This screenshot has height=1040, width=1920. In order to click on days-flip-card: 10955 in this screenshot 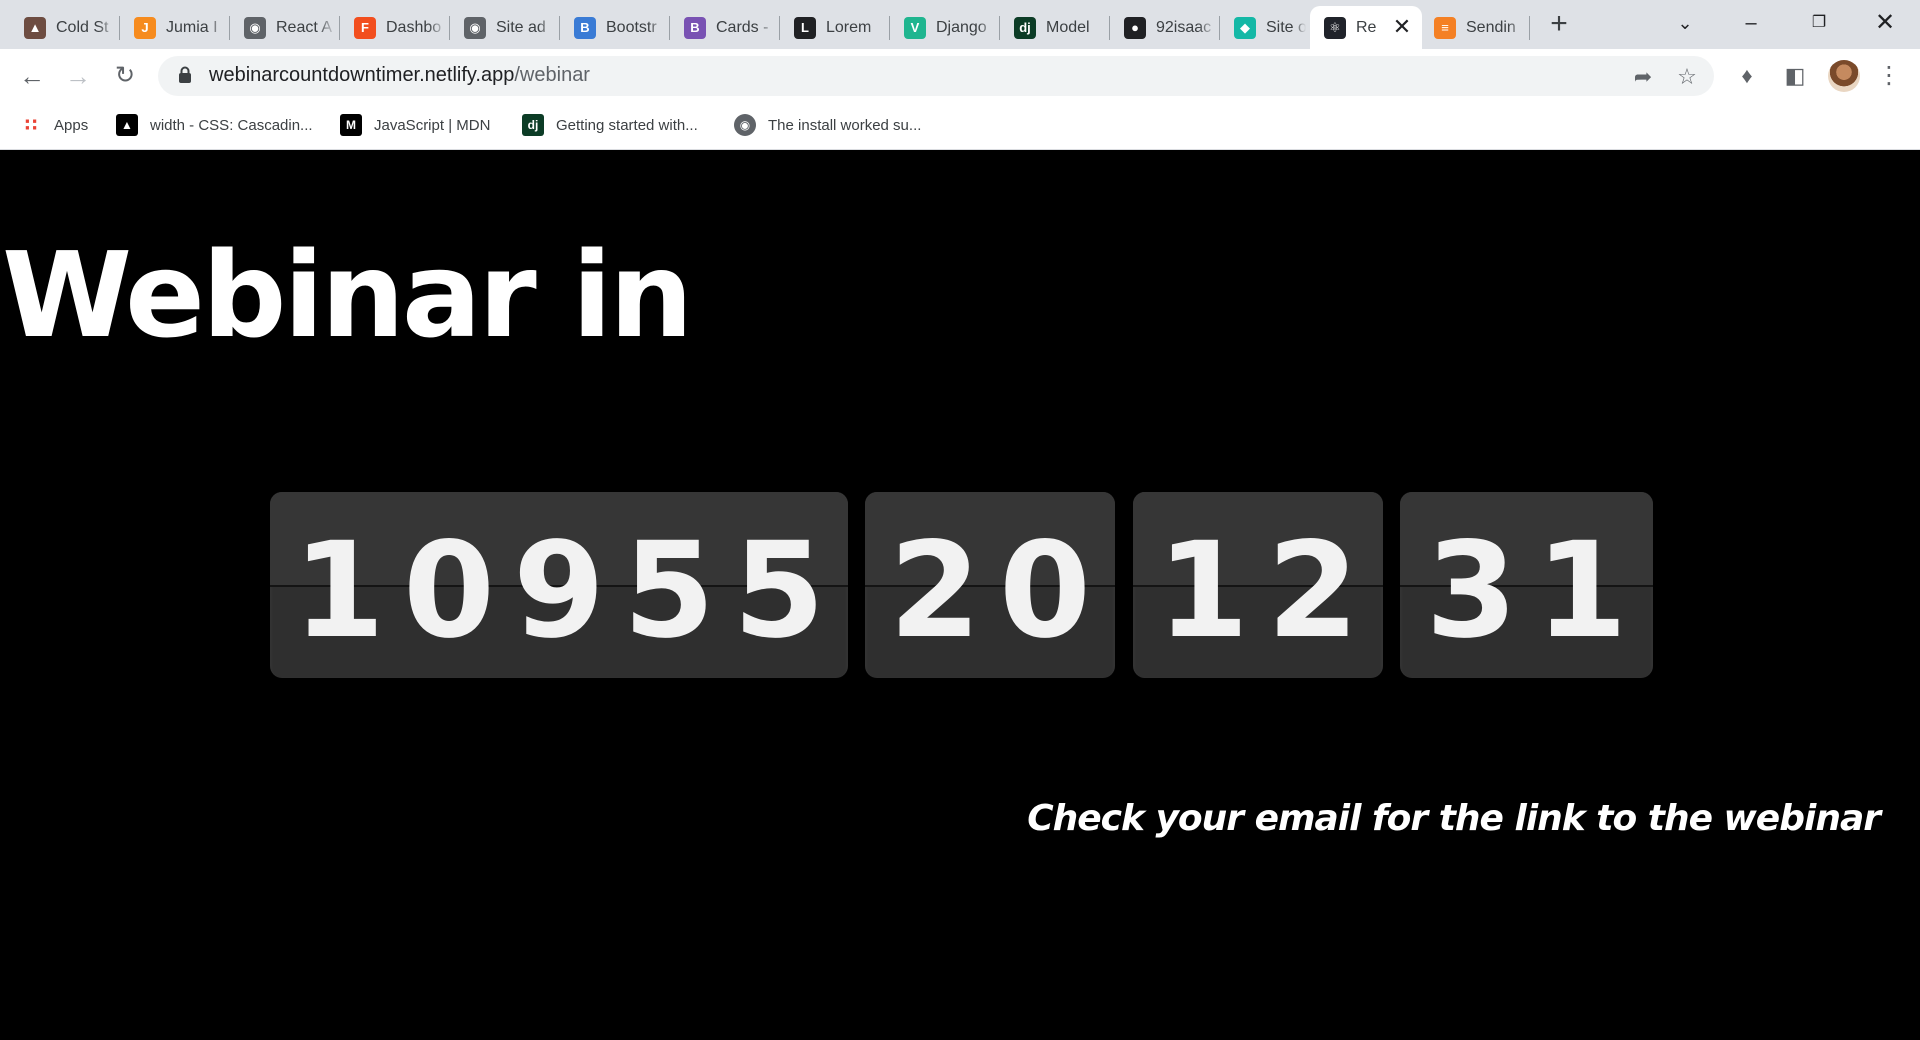, I will do `click(559, 585)`.